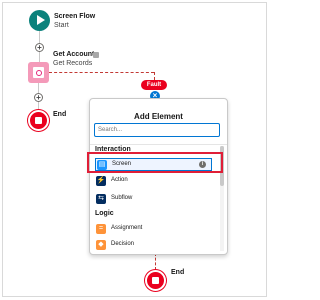  What do you see at coordinates (155, 162) in the screenshot?
I see `screen-highlight` at bounding box center [155, 162].